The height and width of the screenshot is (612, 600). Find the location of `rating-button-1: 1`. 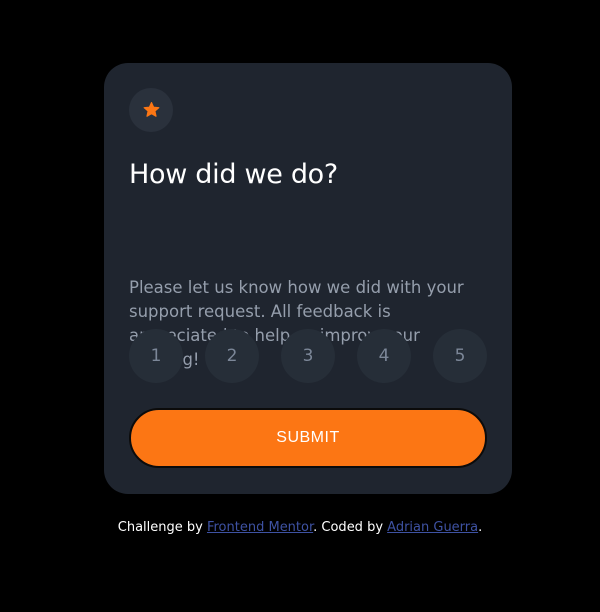

rating-button-1: 1 is located at coordinates (156, 356).